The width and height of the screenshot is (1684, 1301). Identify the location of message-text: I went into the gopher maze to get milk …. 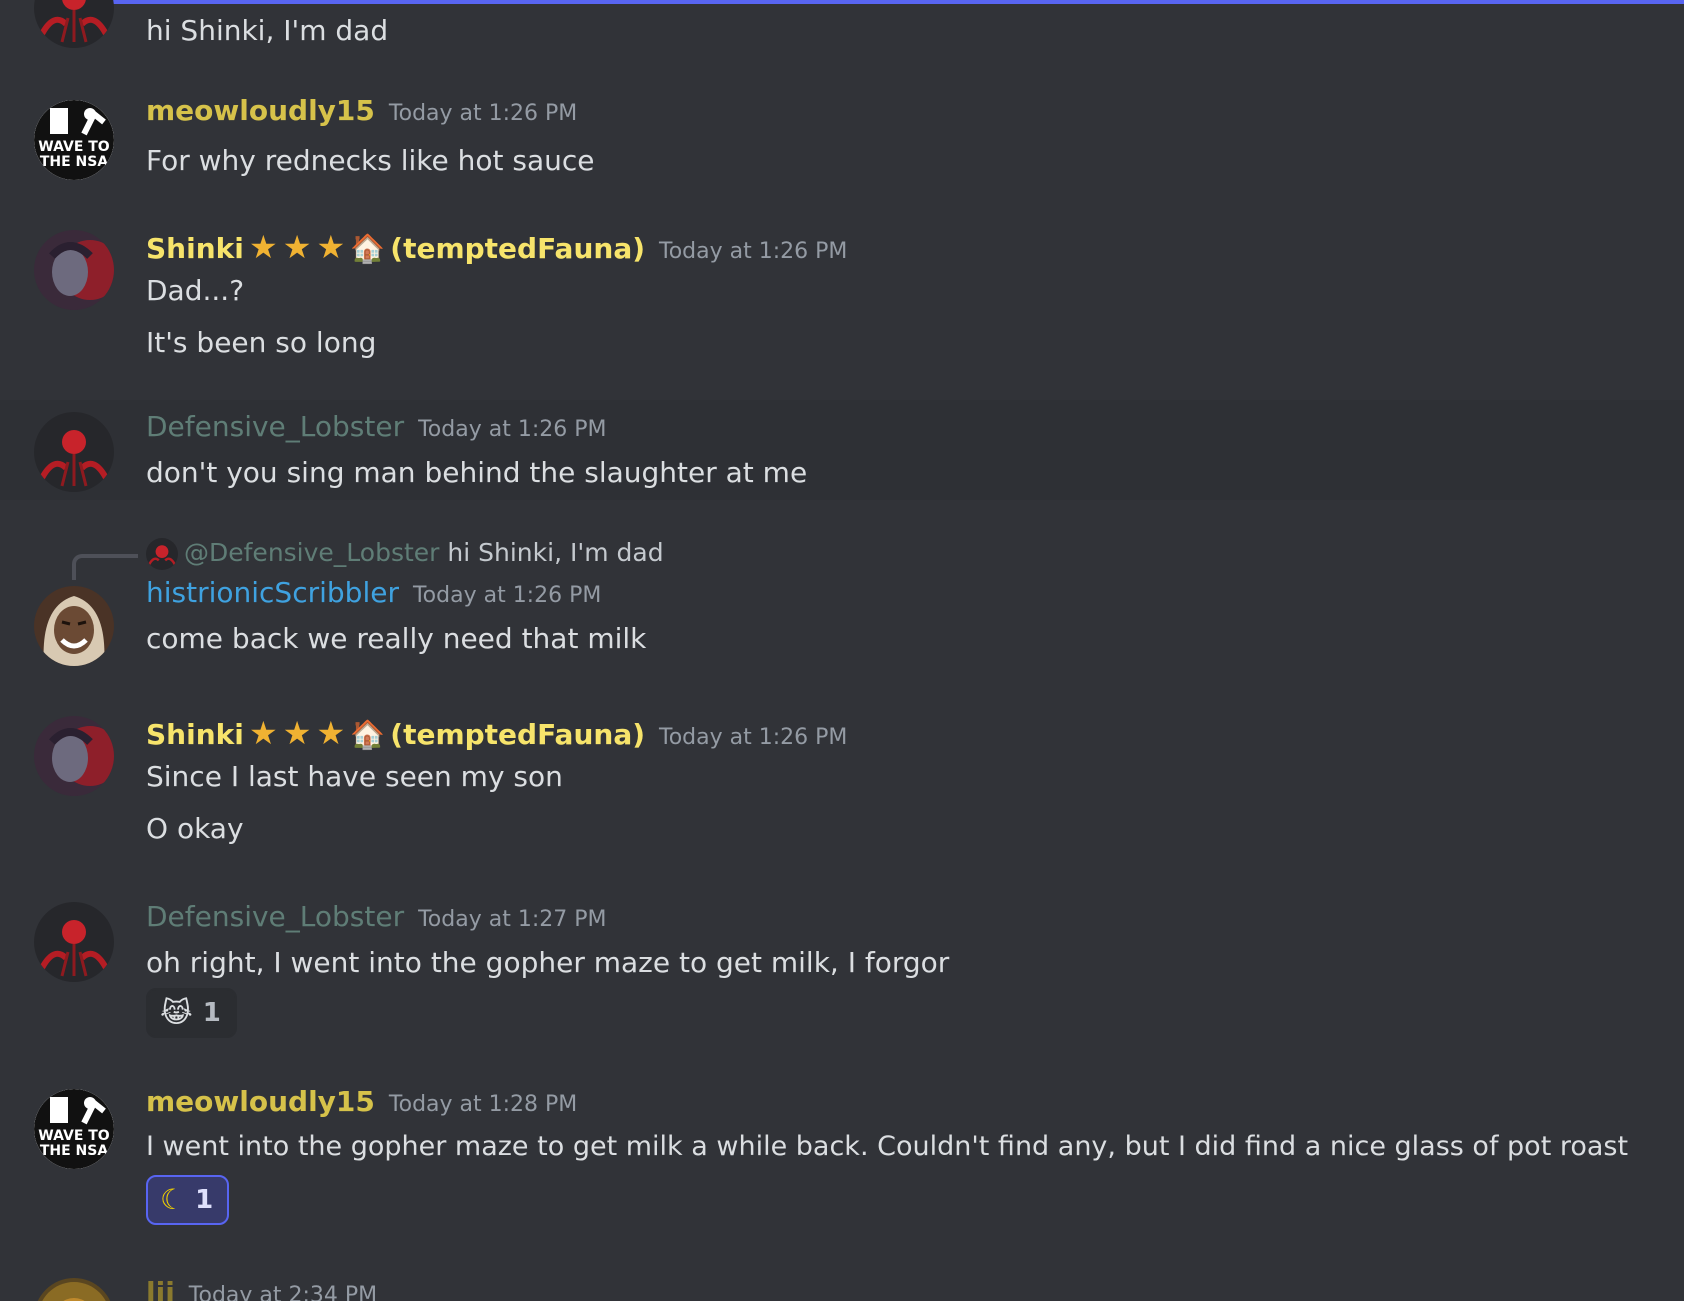
(887, 1146).